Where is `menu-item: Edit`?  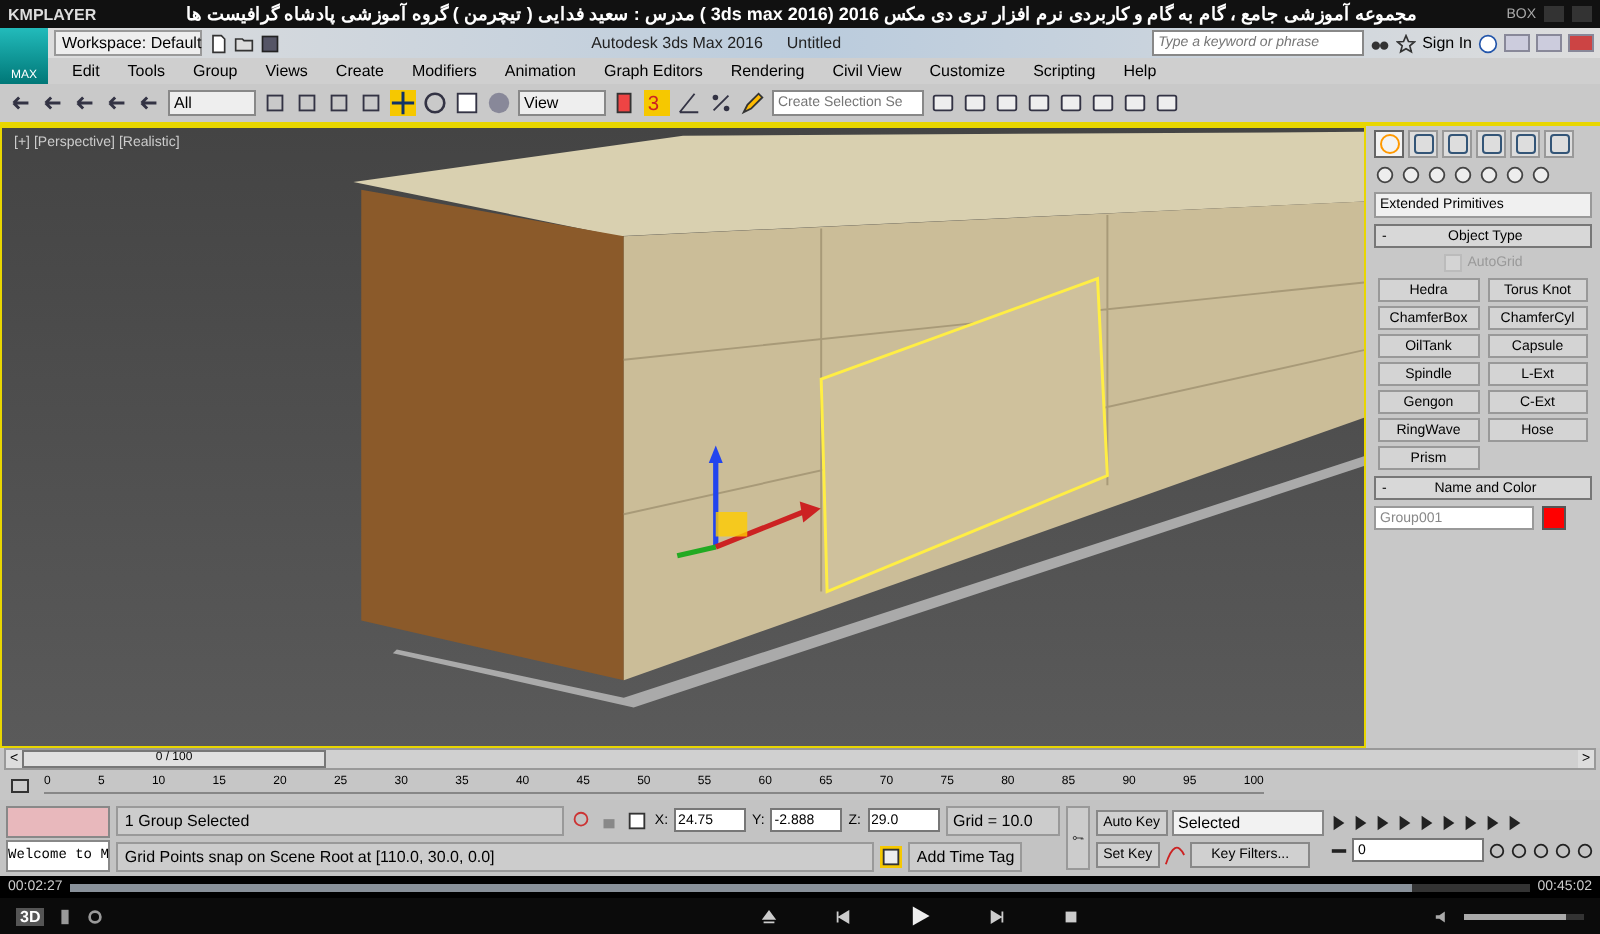
menu-item: Edit is located at coordinates (86, 71).